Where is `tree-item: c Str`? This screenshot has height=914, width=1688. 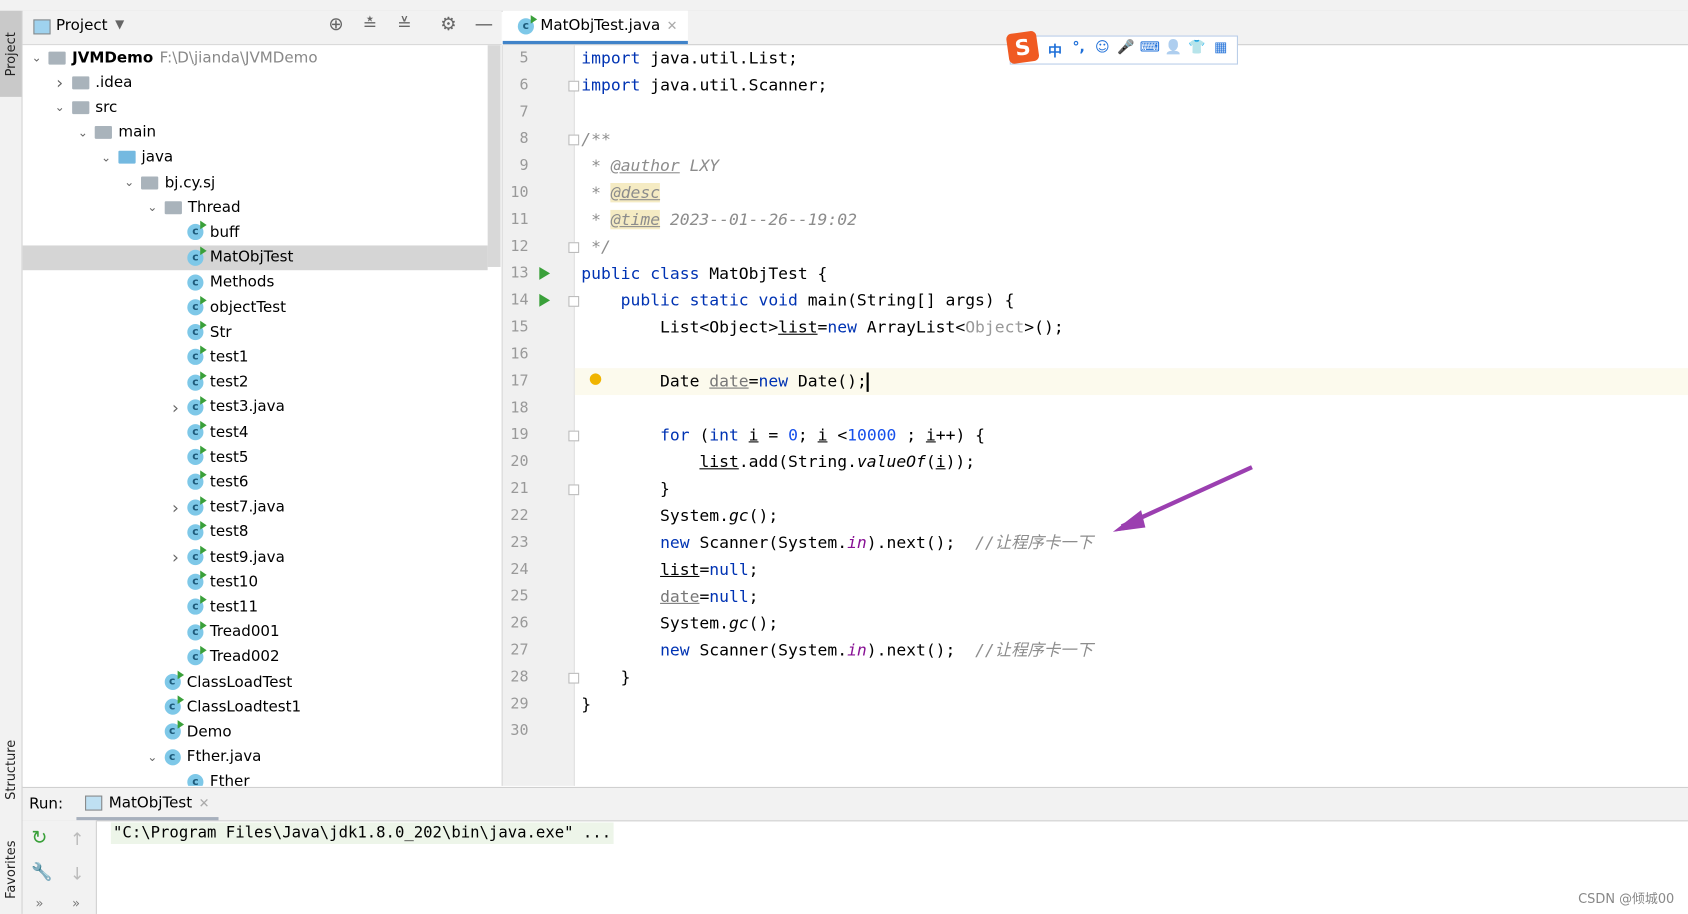 tree-item: c Str is located at coordinates (255, 332).